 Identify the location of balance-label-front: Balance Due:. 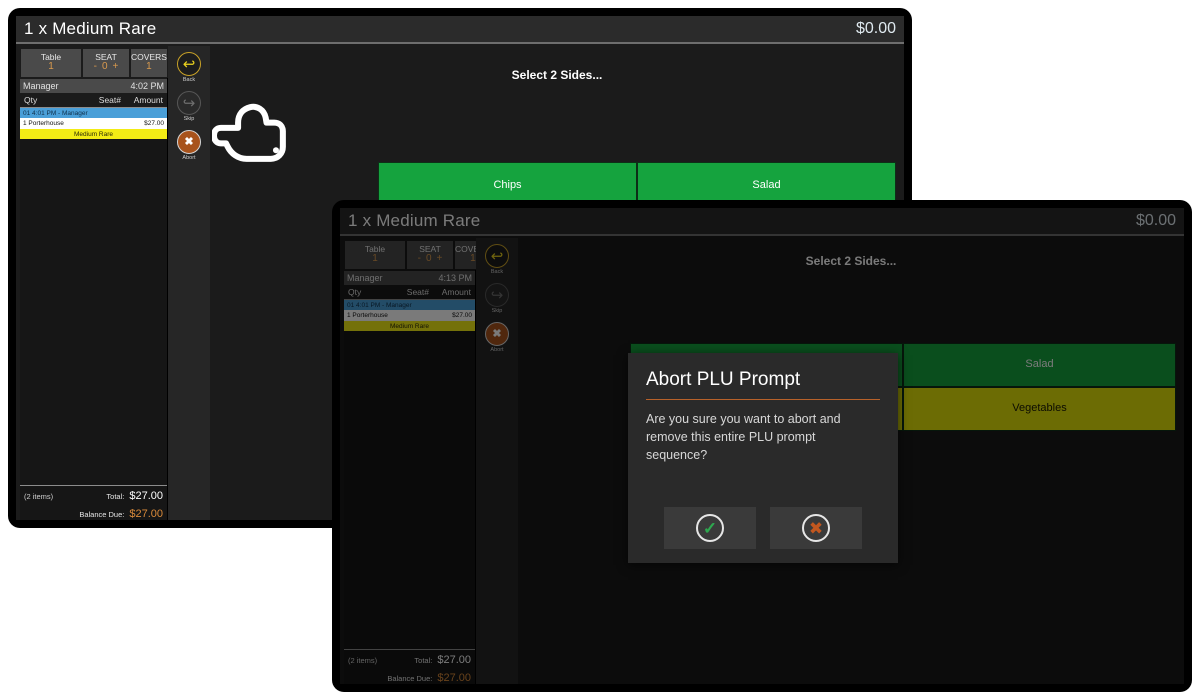
(410, 678).